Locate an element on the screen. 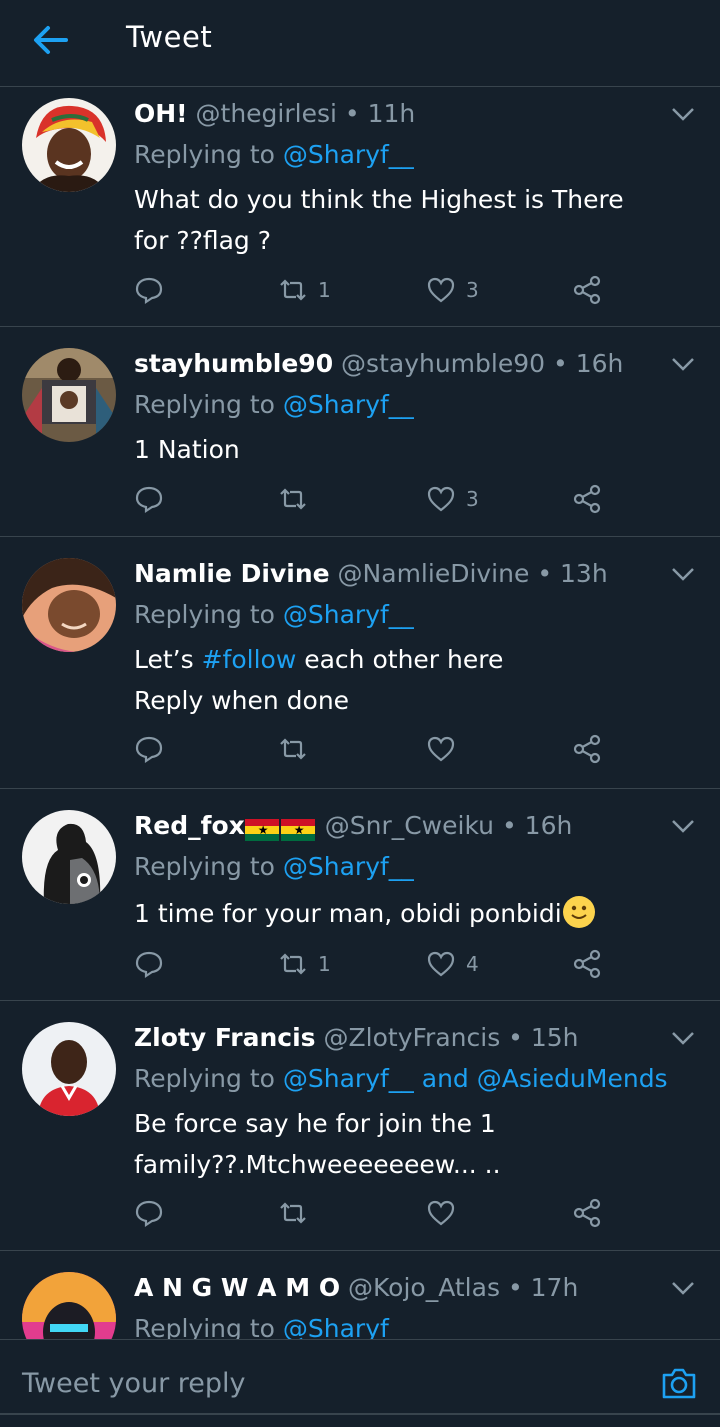 The height and width of the screenshot is (1427, 720). ghana-flag-icon: ★ ★ is located at coordinates (280, 828).